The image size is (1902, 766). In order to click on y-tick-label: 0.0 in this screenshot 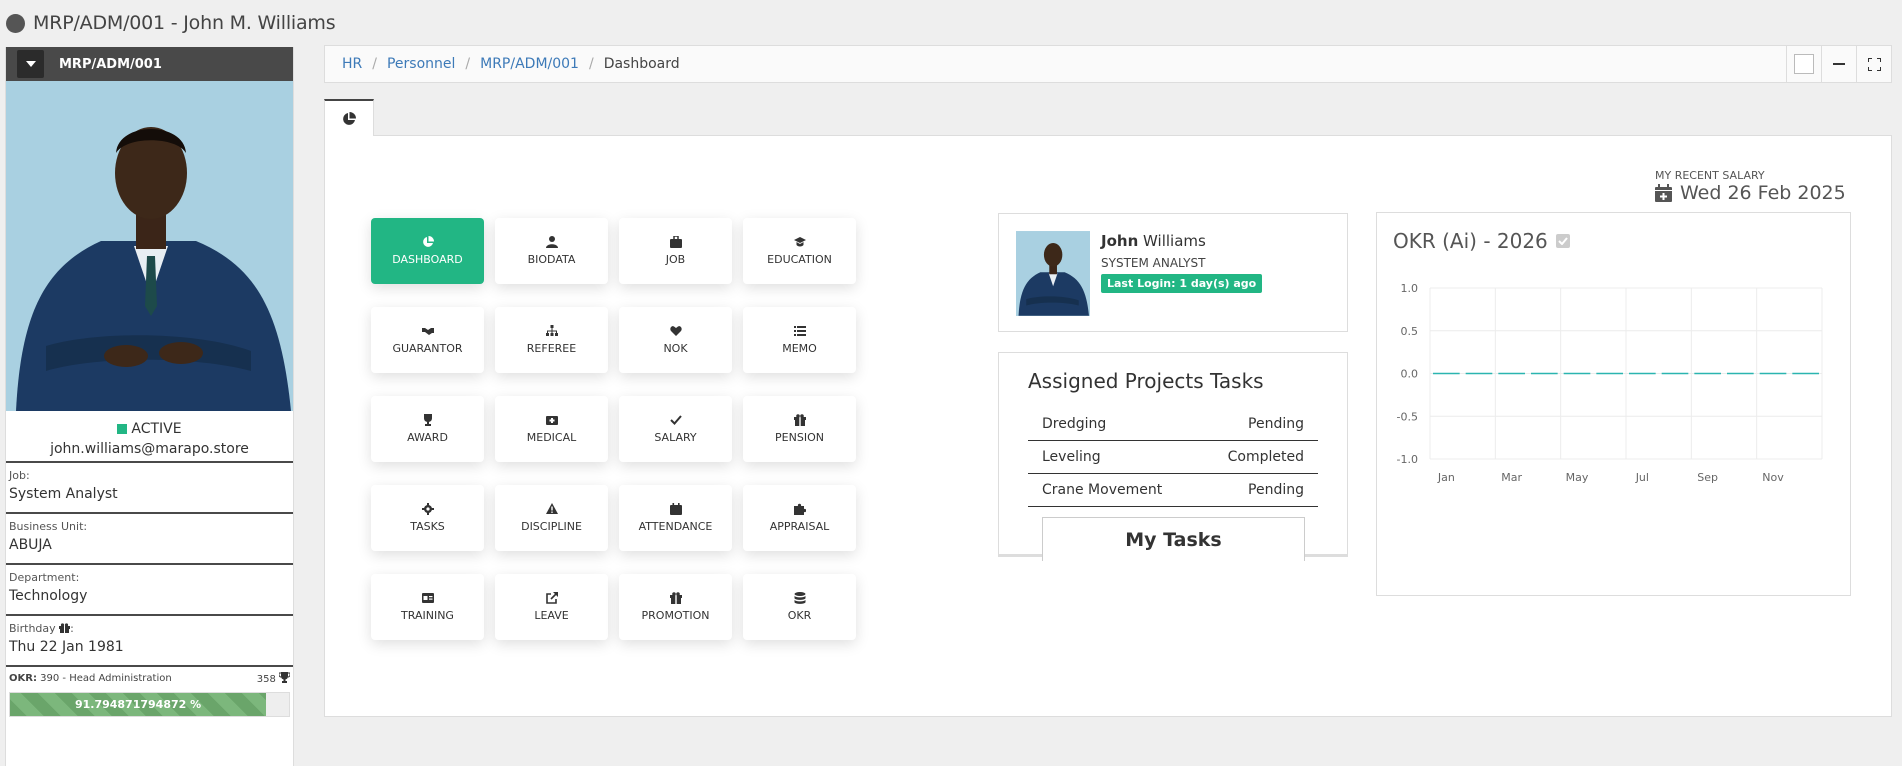, I will do `click(1410, 374)`.